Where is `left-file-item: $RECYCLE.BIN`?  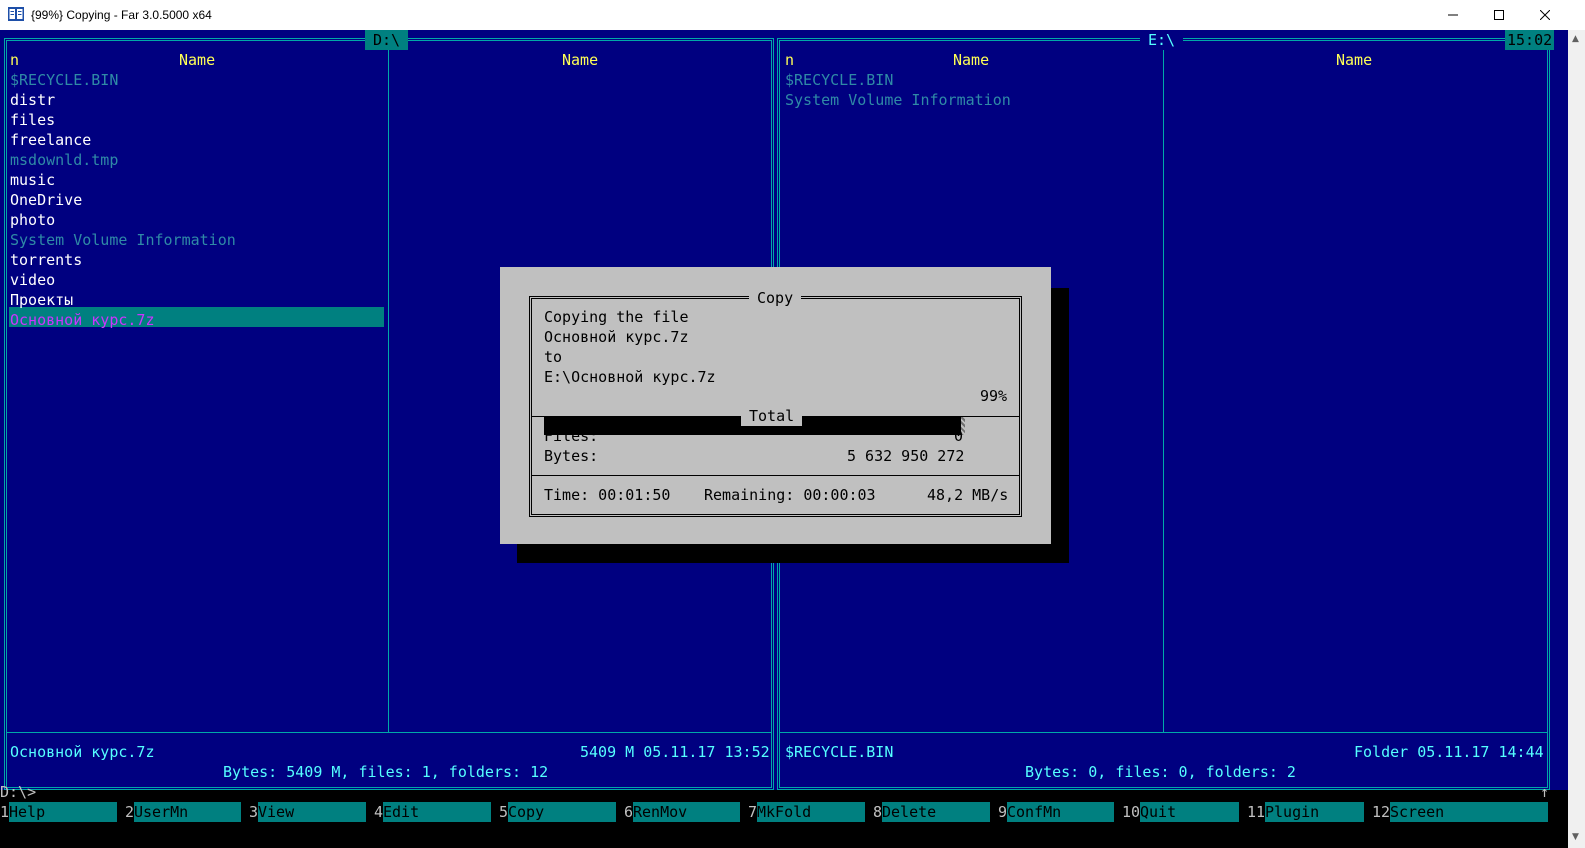
left-file-item: $RECYCLE.BIN is located at coordinates (64, 80).